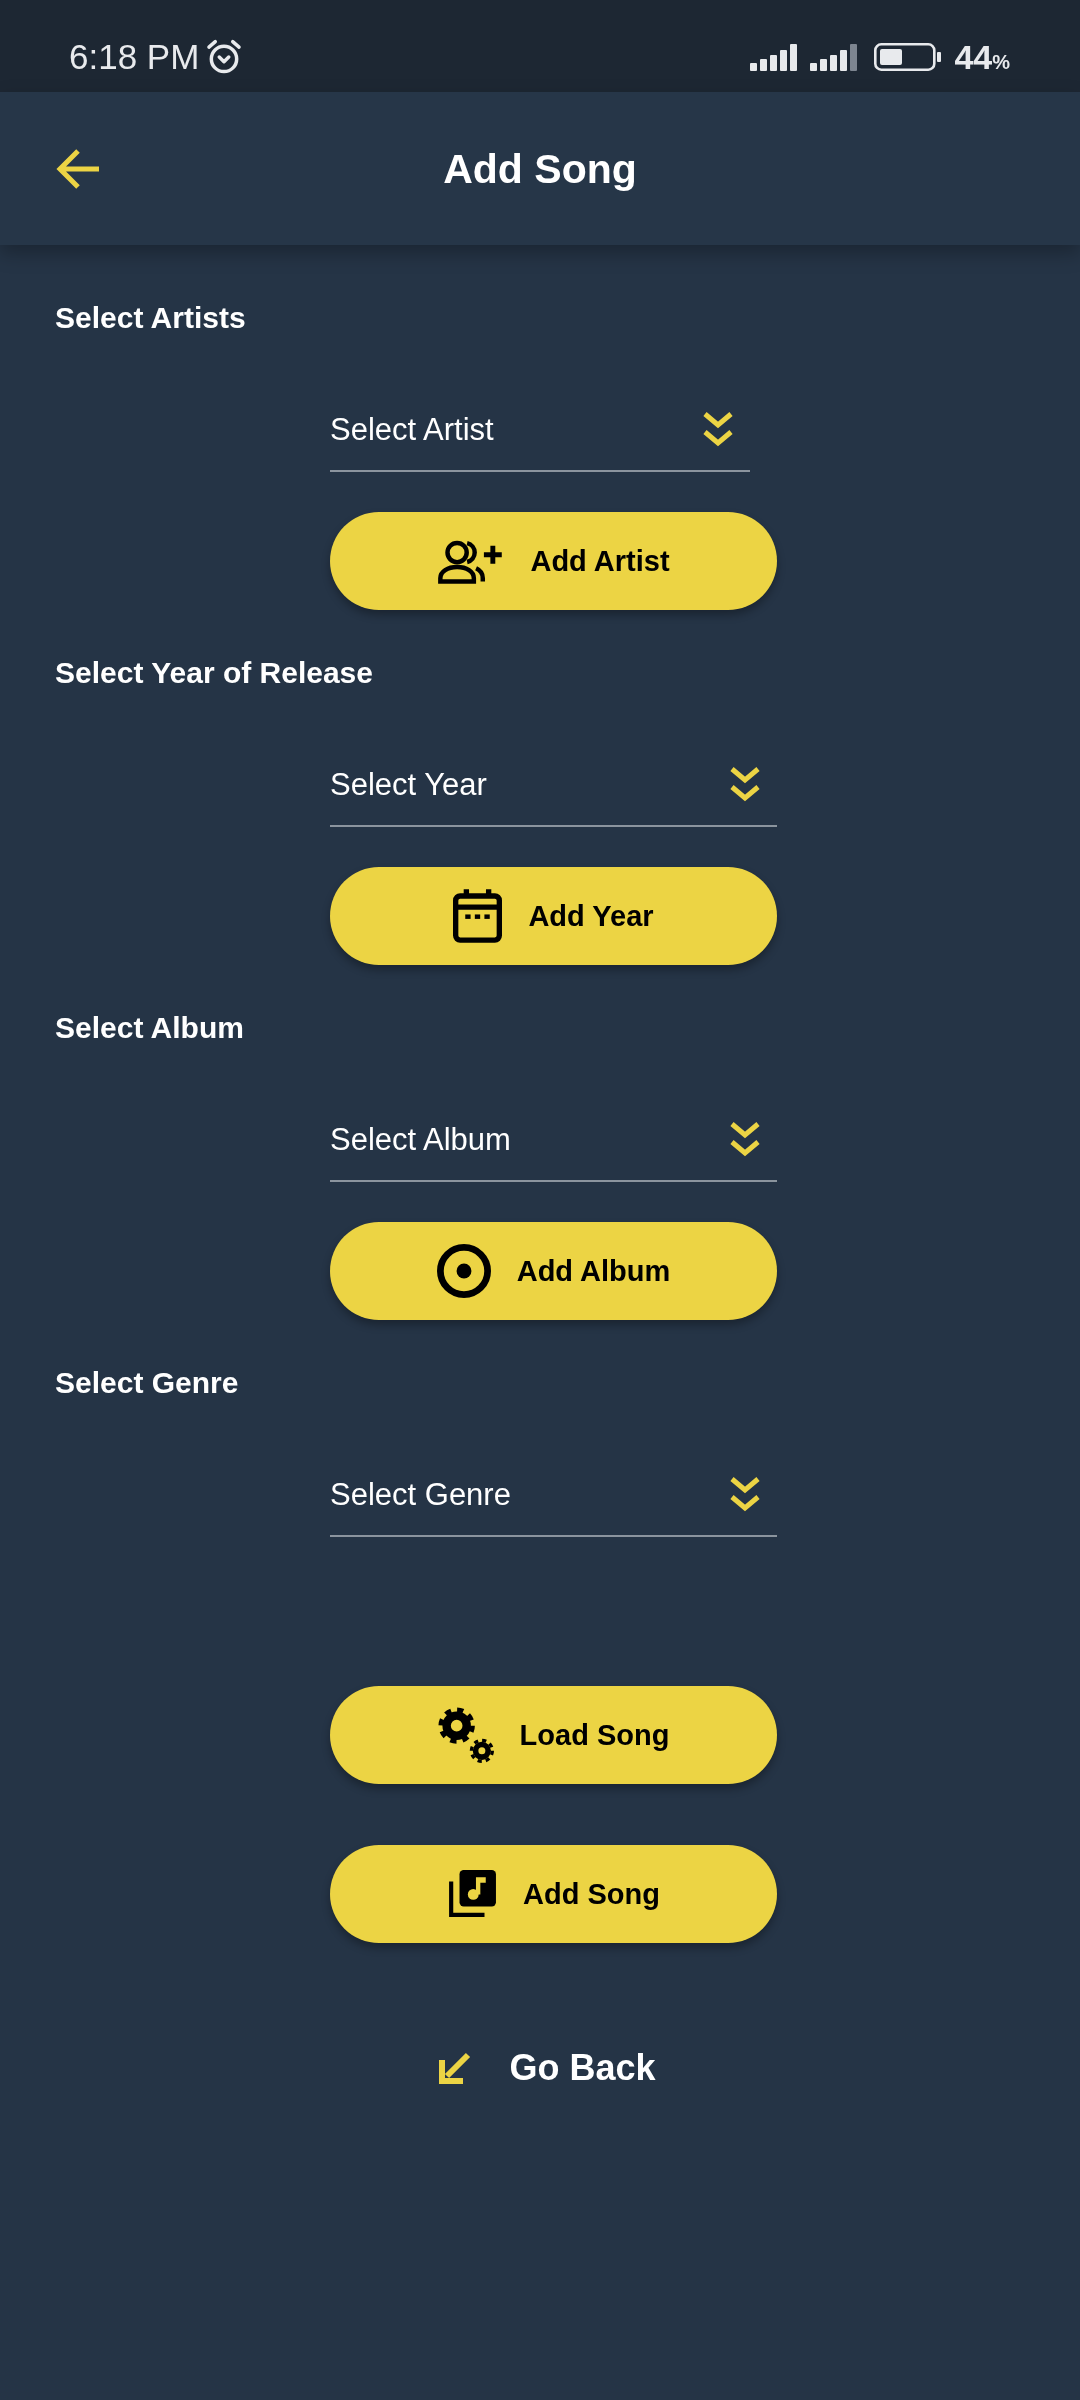 The width and height of the screenshot is (1080, 2400). What do you see at coordinates (478, 916) in the screenshot?
I see `calendar-icon` at bounding box center [478, 916].